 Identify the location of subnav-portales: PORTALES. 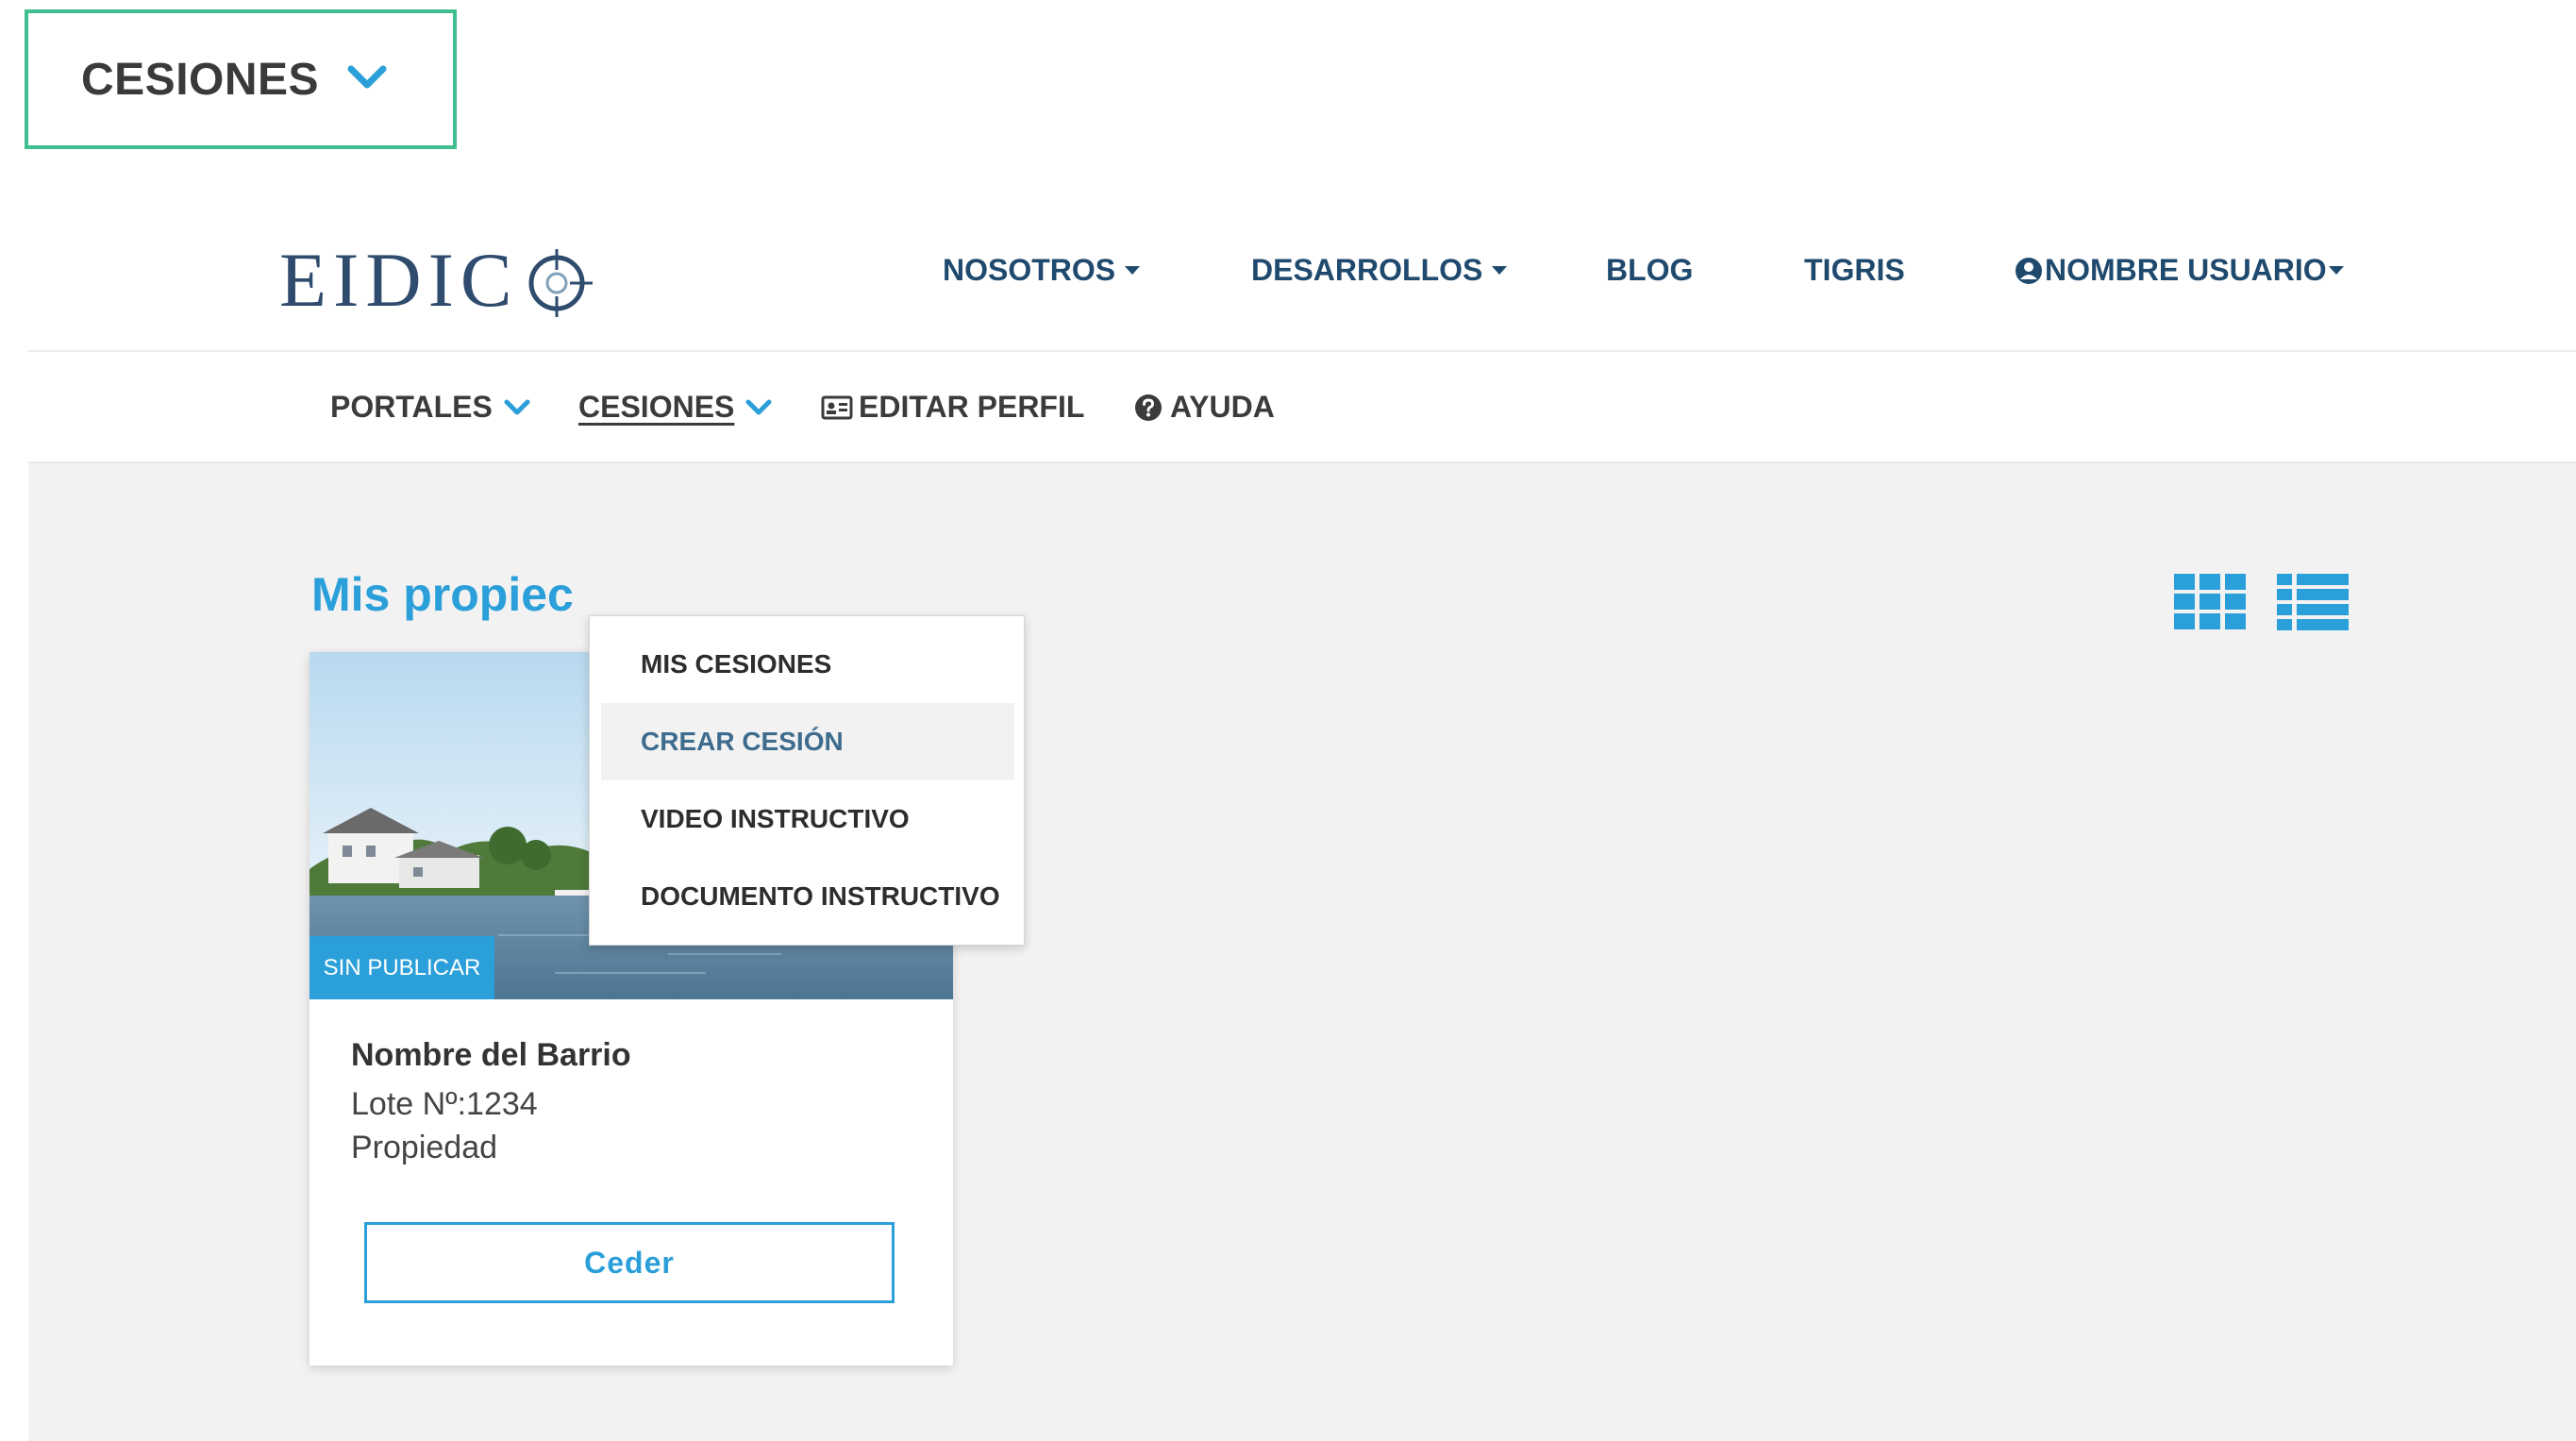
(430, 408).